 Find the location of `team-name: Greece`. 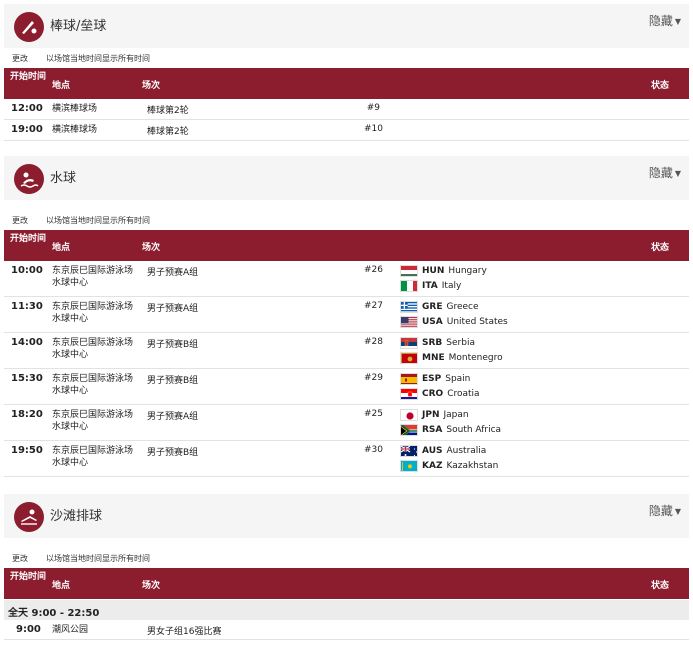

team-name: Greece is located at coordinates (462, 307).